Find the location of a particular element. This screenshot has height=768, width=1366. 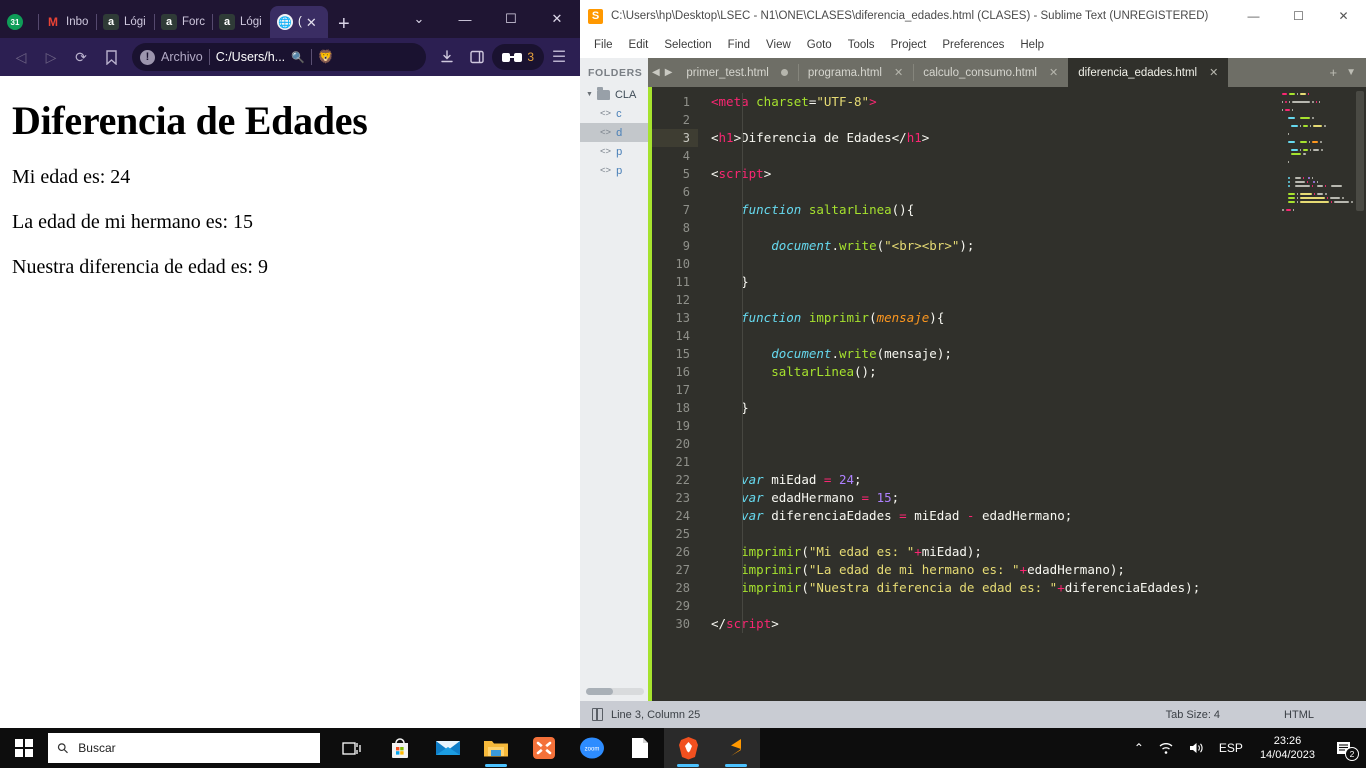

start-button is located at coordinates (24, 748).